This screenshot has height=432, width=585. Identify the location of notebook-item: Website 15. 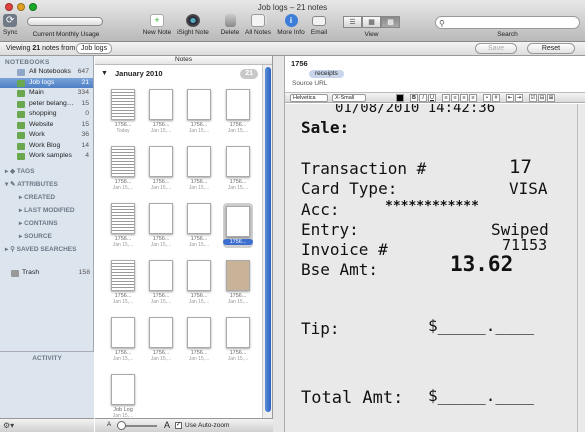
(46, 125).